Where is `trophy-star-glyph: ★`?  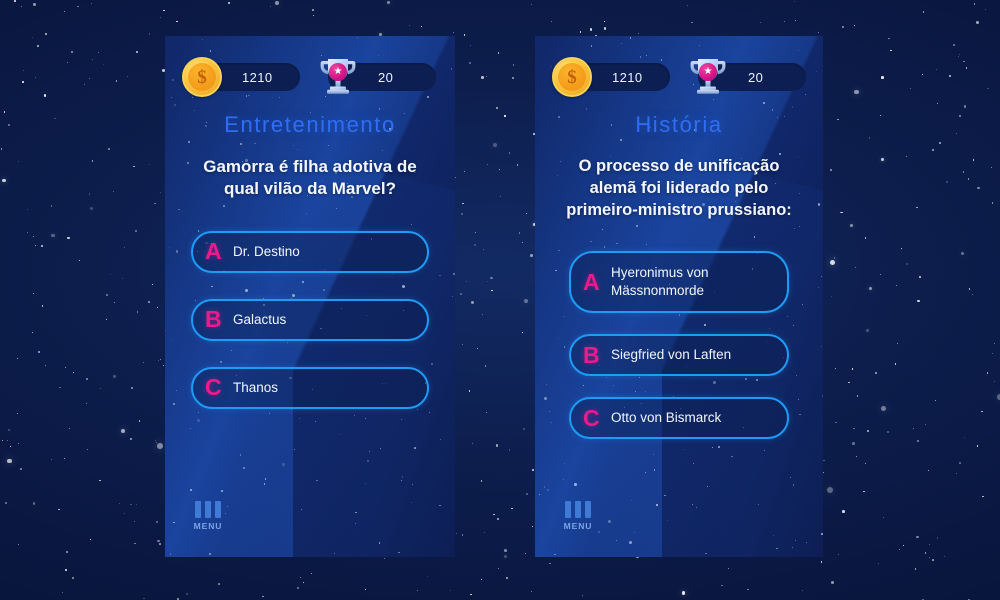
trophy-star-glyph: ★ is located at coordinates (338, 71).